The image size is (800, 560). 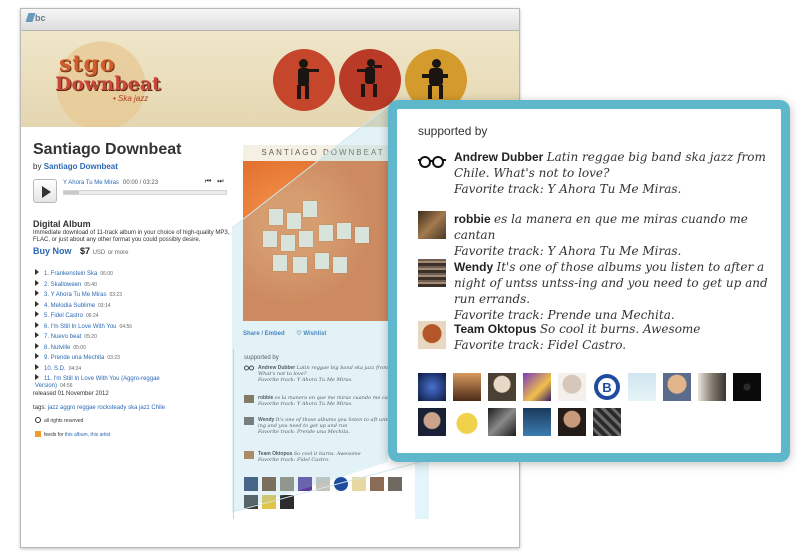 I want to click on prev-next-icon: ⏮ ⏭, so click(x=215, y=182).